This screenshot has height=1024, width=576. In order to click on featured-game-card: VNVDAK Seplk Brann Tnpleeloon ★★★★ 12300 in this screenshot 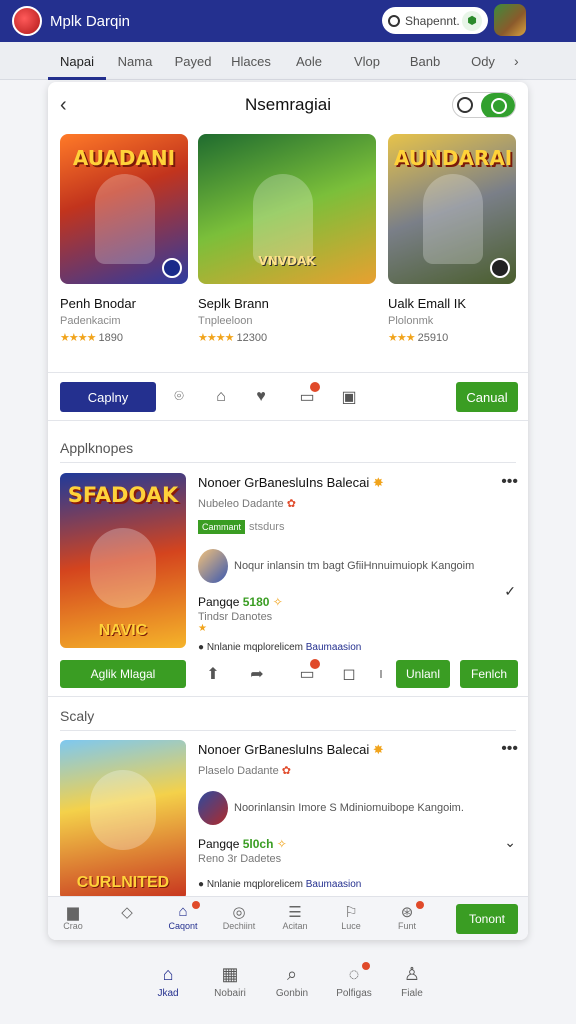, I will do `click(287, 239)`.